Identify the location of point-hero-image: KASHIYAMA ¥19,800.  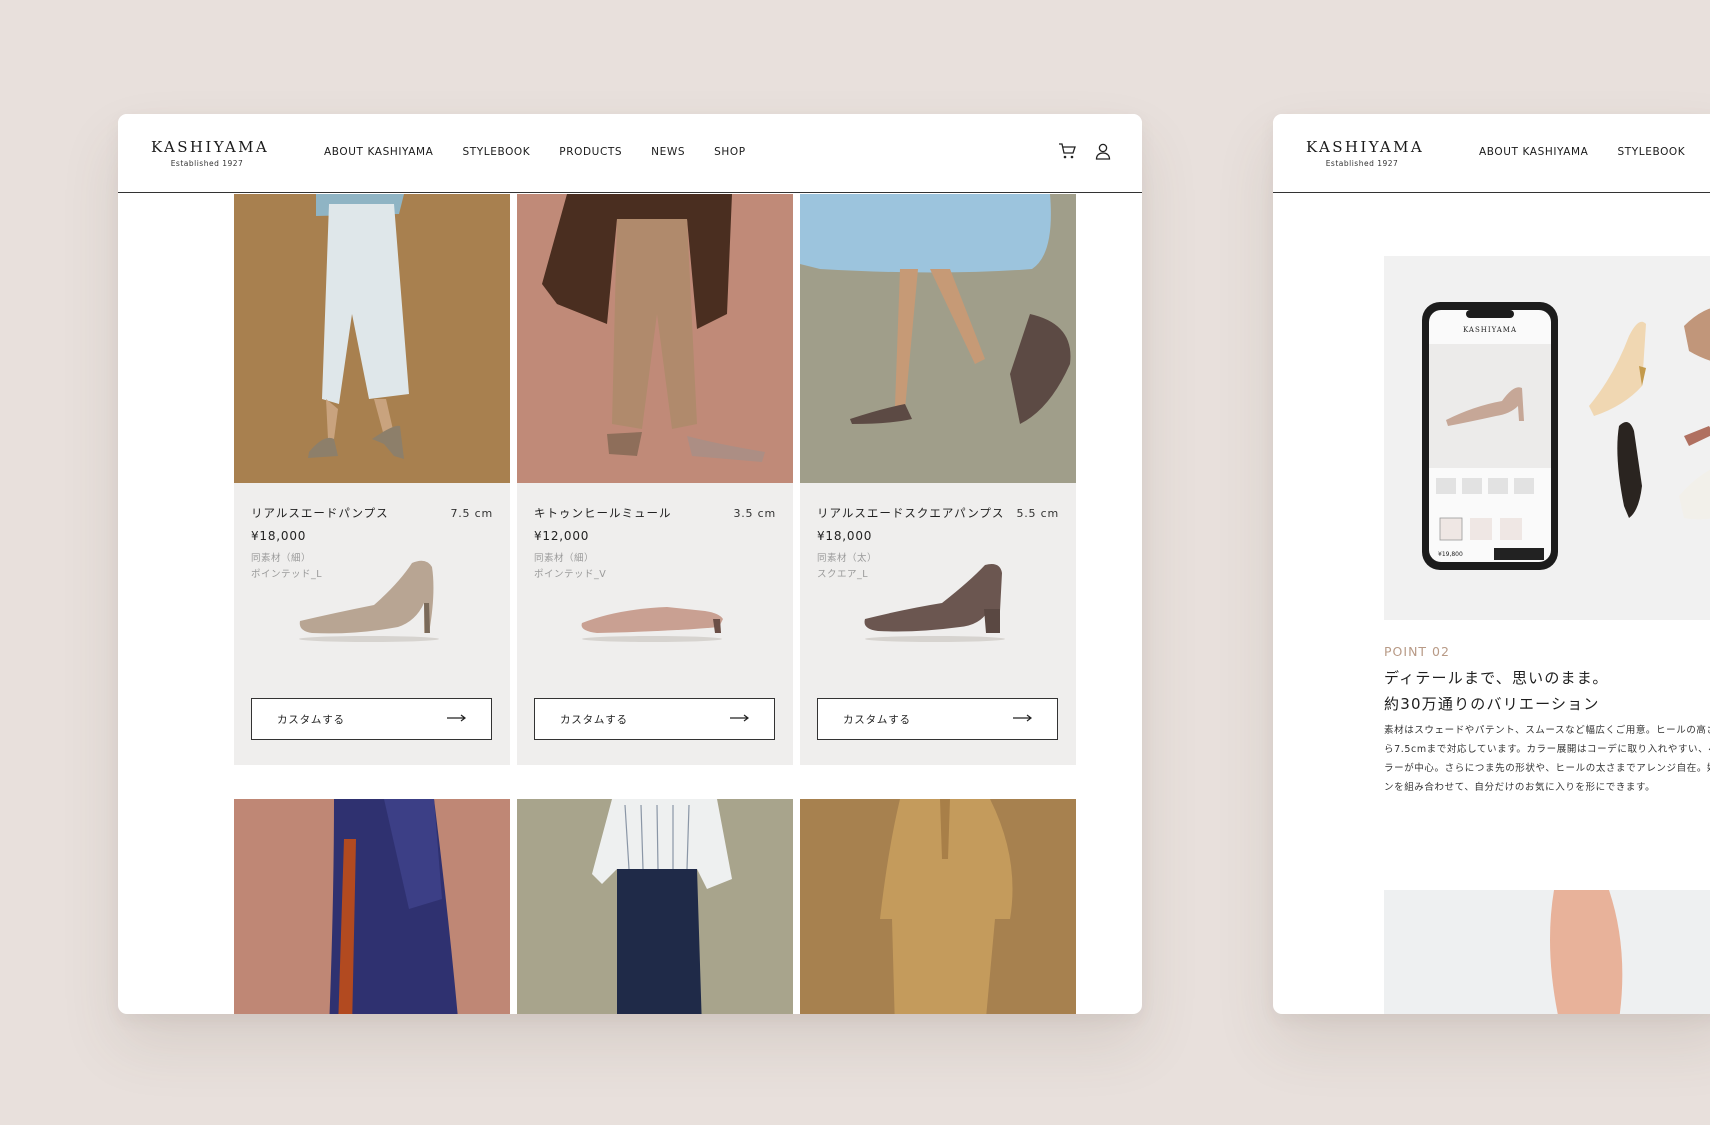
(1547, 438).